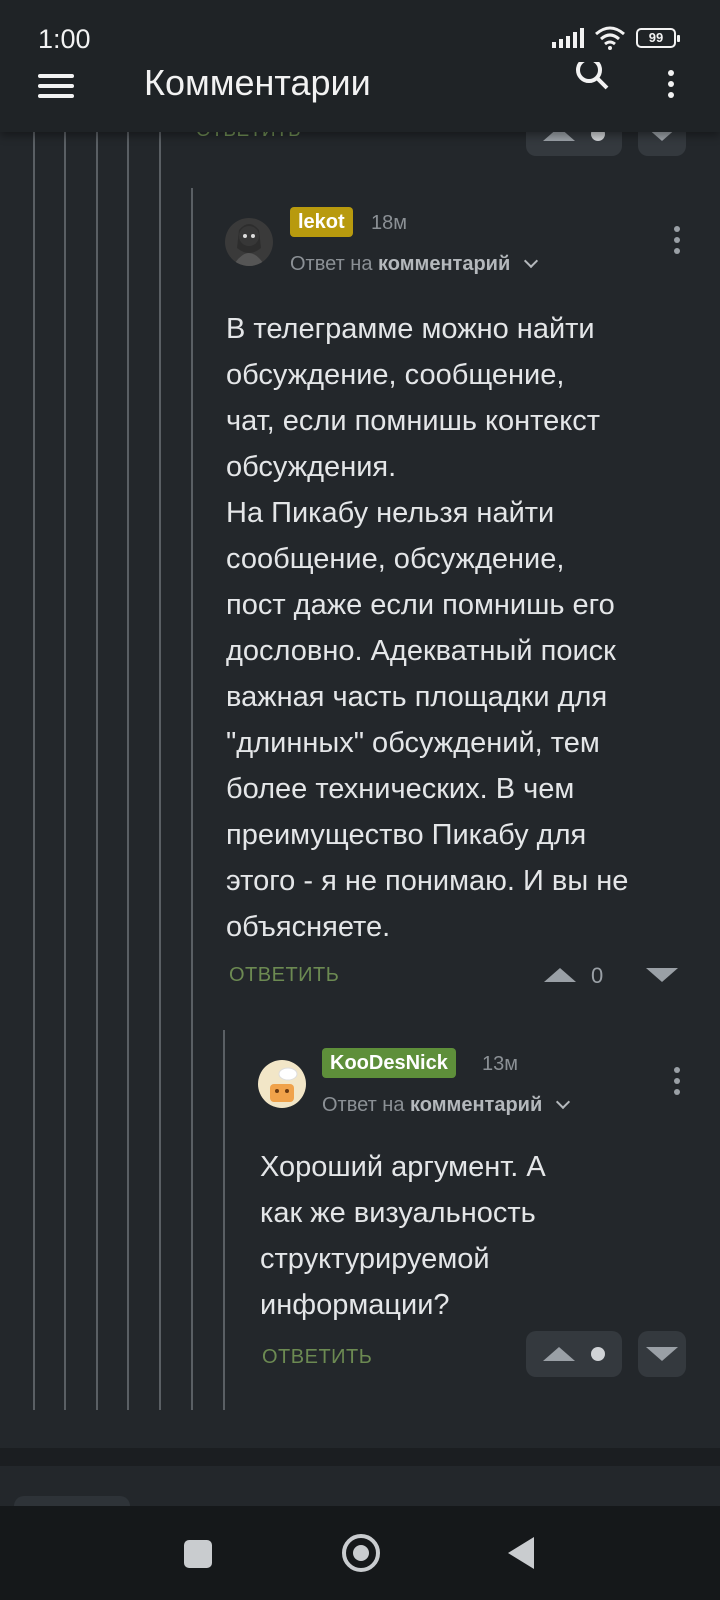 This screenshot has height=1600, width=720. What do you see at coordinates (56, 86) in the screenshot?
I see `menu-icon` at bounding box center [56, 86].